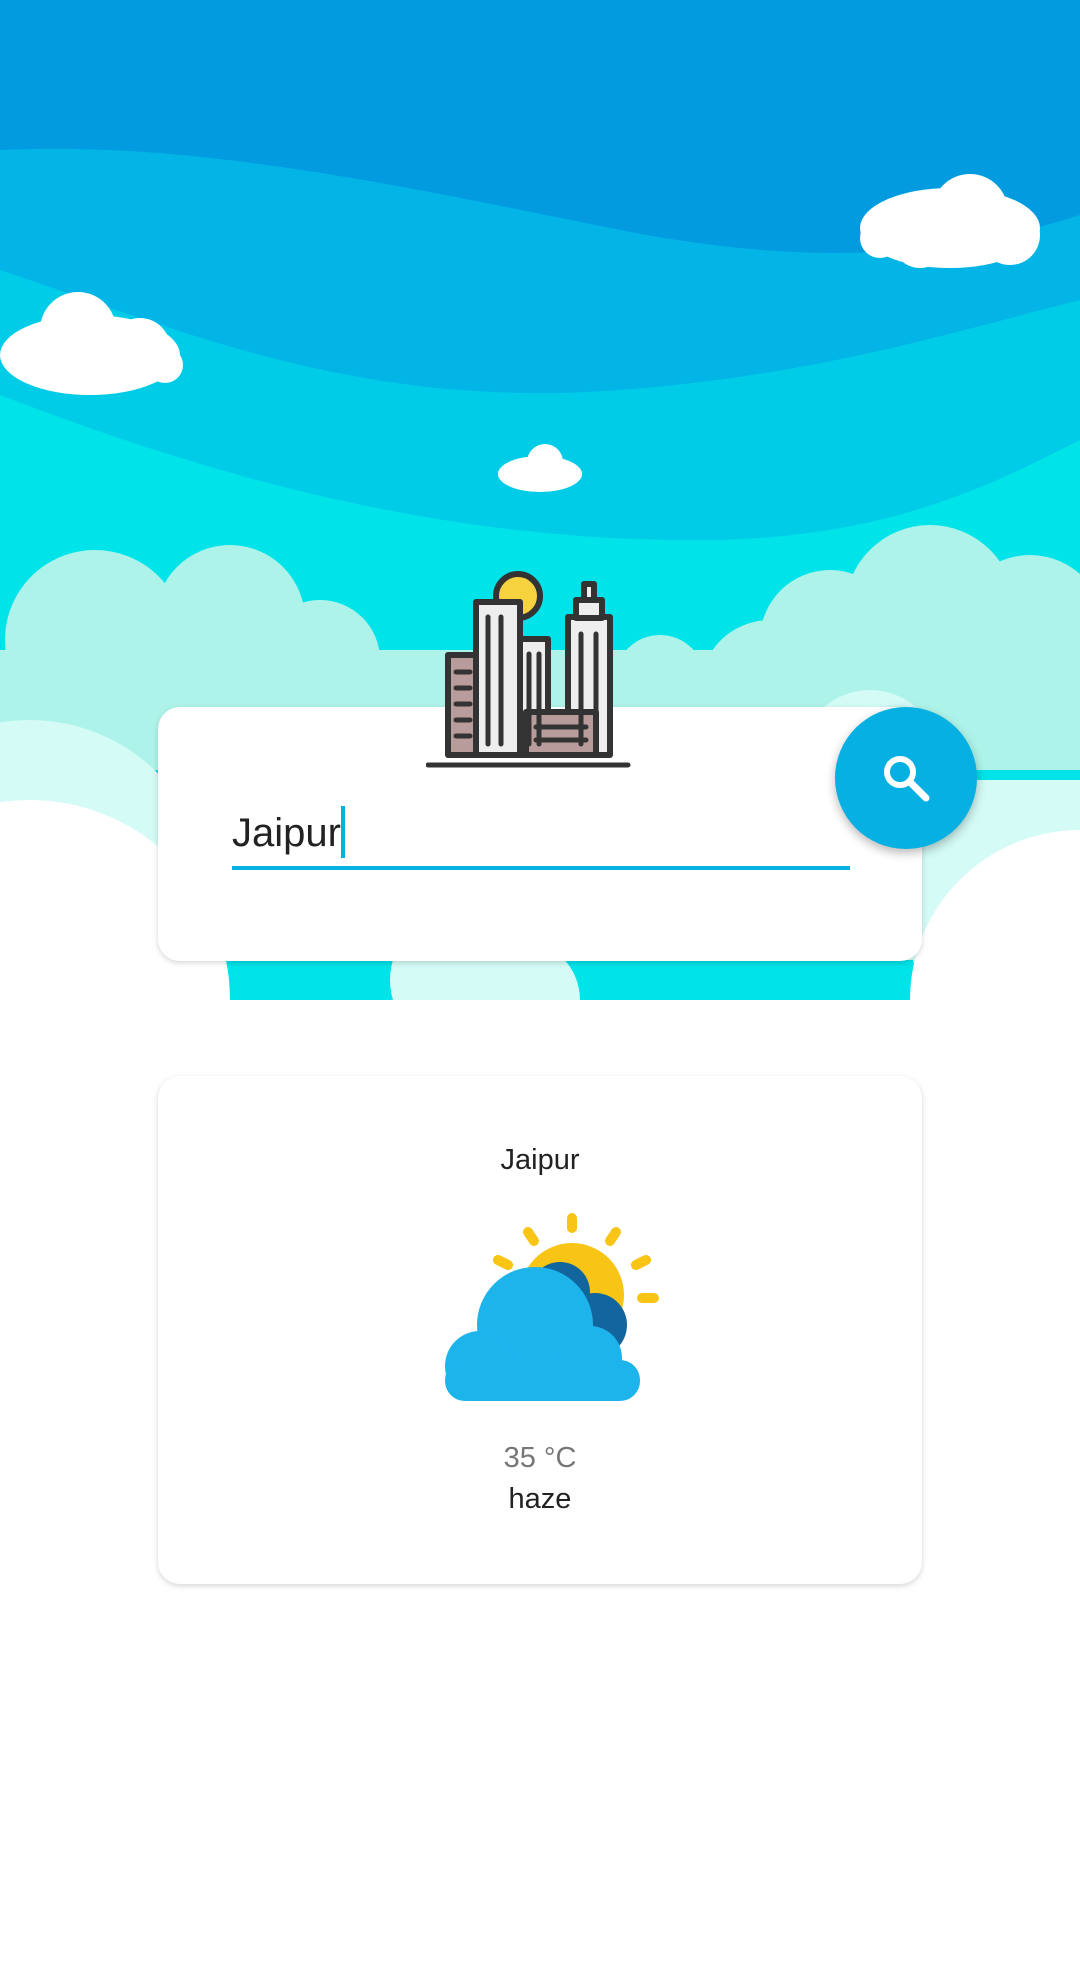  I want to click on text-cursor, so click(343, 832).